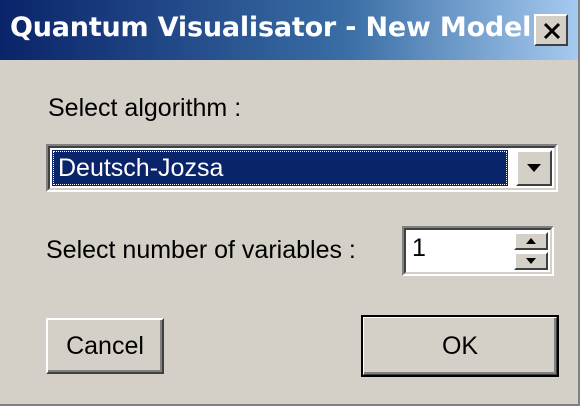 This screenshot has height=406, width=580. What do you see at coordinates (145, 108) in the screenshot?
I see `algorithm-label: Select algorithm :` at bounding box center [145, 108].